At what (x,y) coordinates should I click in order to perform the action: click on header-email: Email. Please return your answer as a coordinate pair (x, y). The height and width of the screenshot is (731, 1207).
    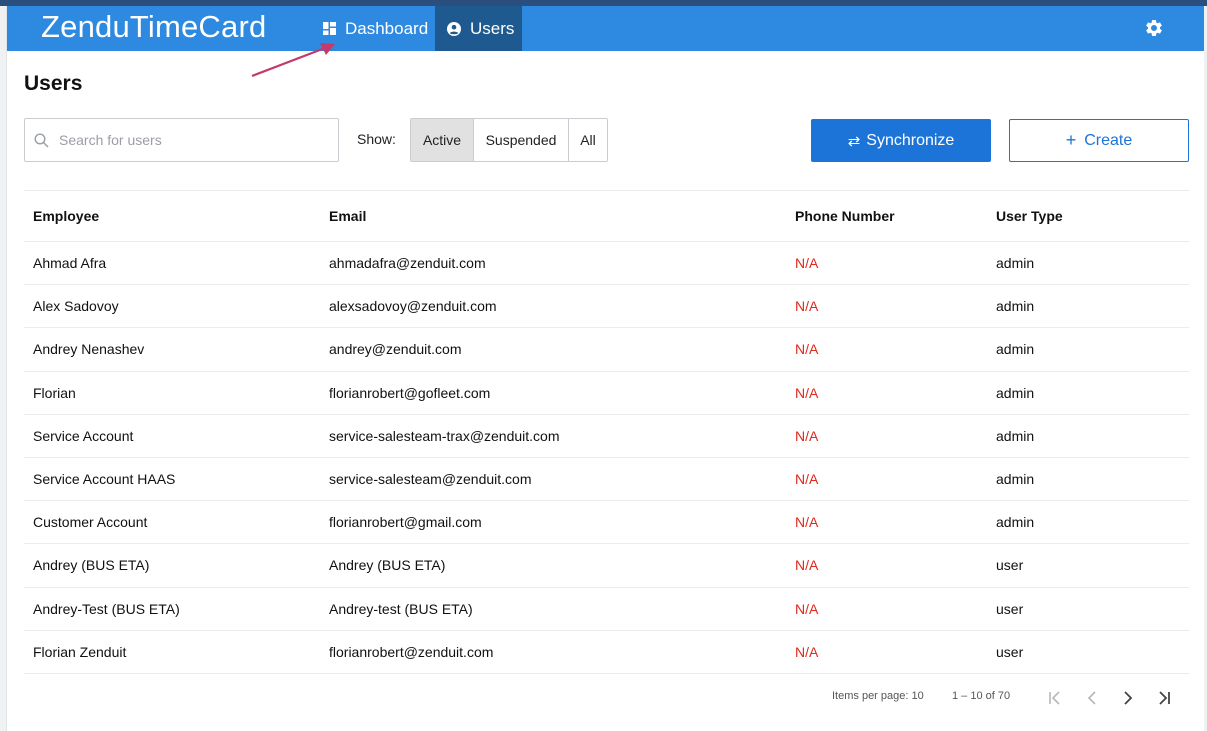
    Looking at the image, I should click on (562, 216).